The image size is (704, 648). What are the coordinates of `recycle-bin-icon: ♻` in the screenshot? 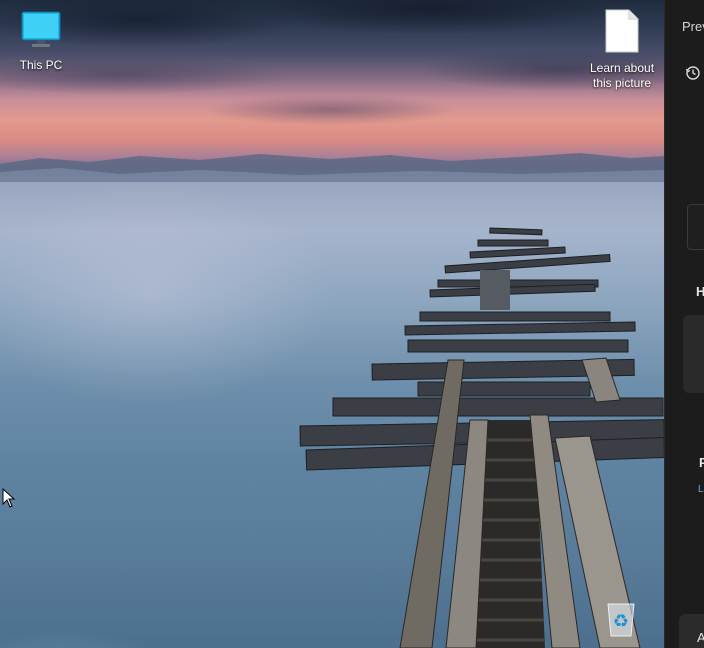 It's located at (621, 620).